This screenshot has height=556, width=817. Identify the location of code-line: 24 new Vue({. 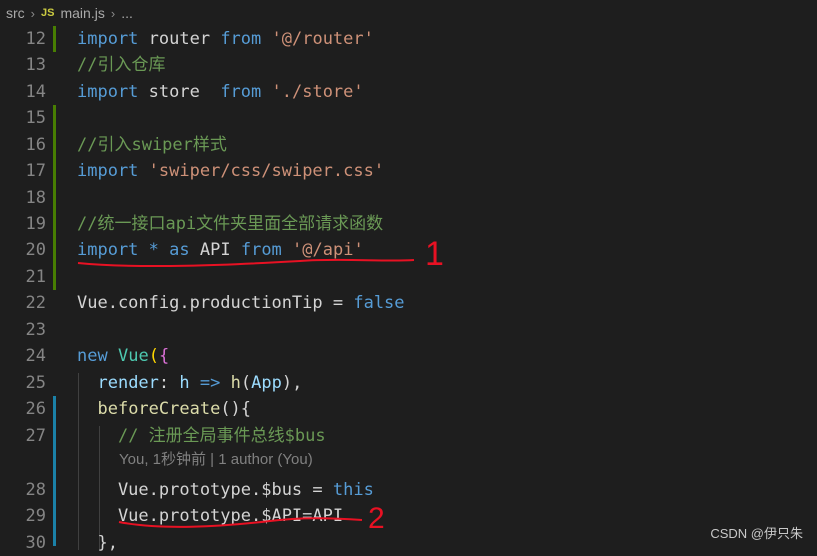
(408, 356).